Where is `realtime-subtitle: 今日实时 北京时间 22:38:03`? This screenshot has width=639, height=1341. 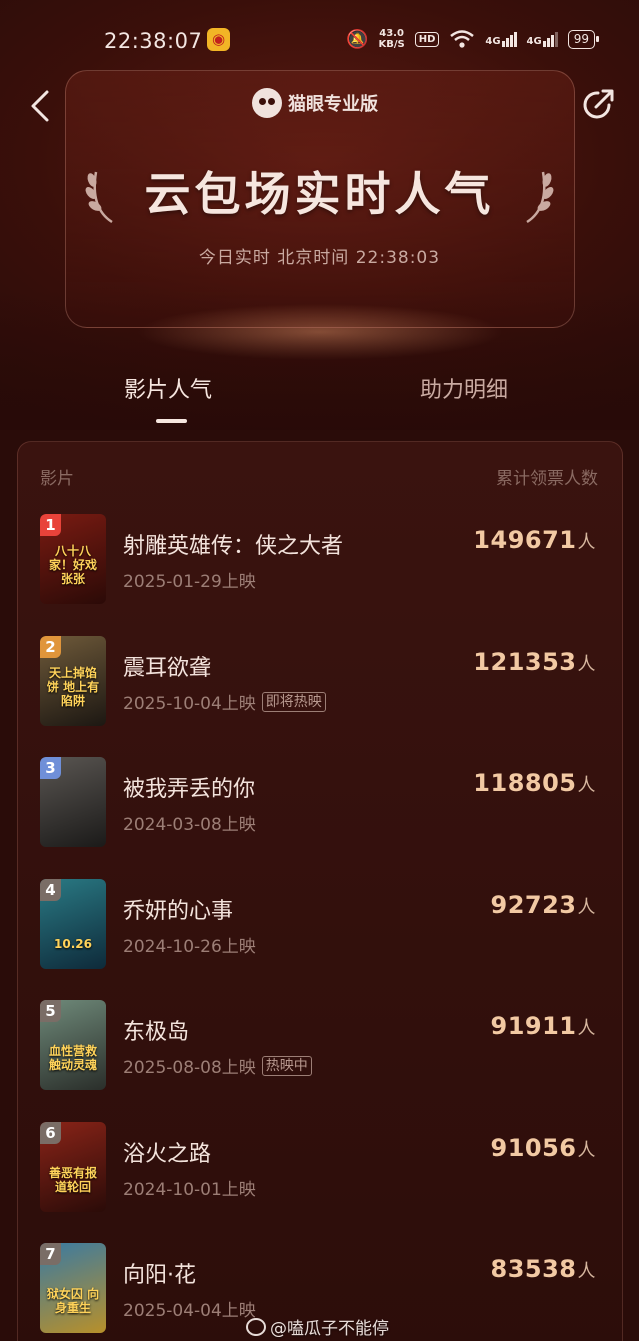 realtime-subtitle: 今日实时 北京时间 22:38:03 is located at coordinates (319, 258).